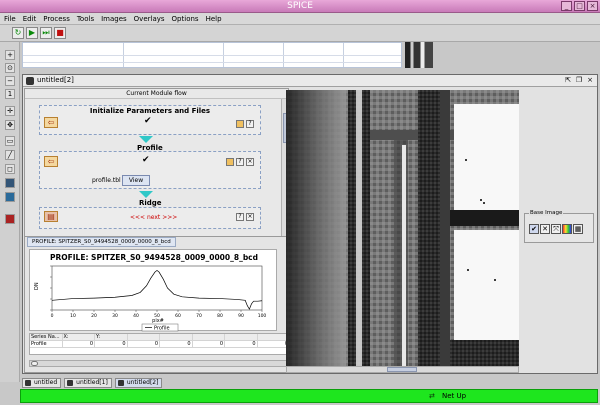 This screenshot has width=600, height=405. What do you see at coordinates (56, 18) in the screenshot?
I see `menu-process: Process` at bounding box center [56, 18].